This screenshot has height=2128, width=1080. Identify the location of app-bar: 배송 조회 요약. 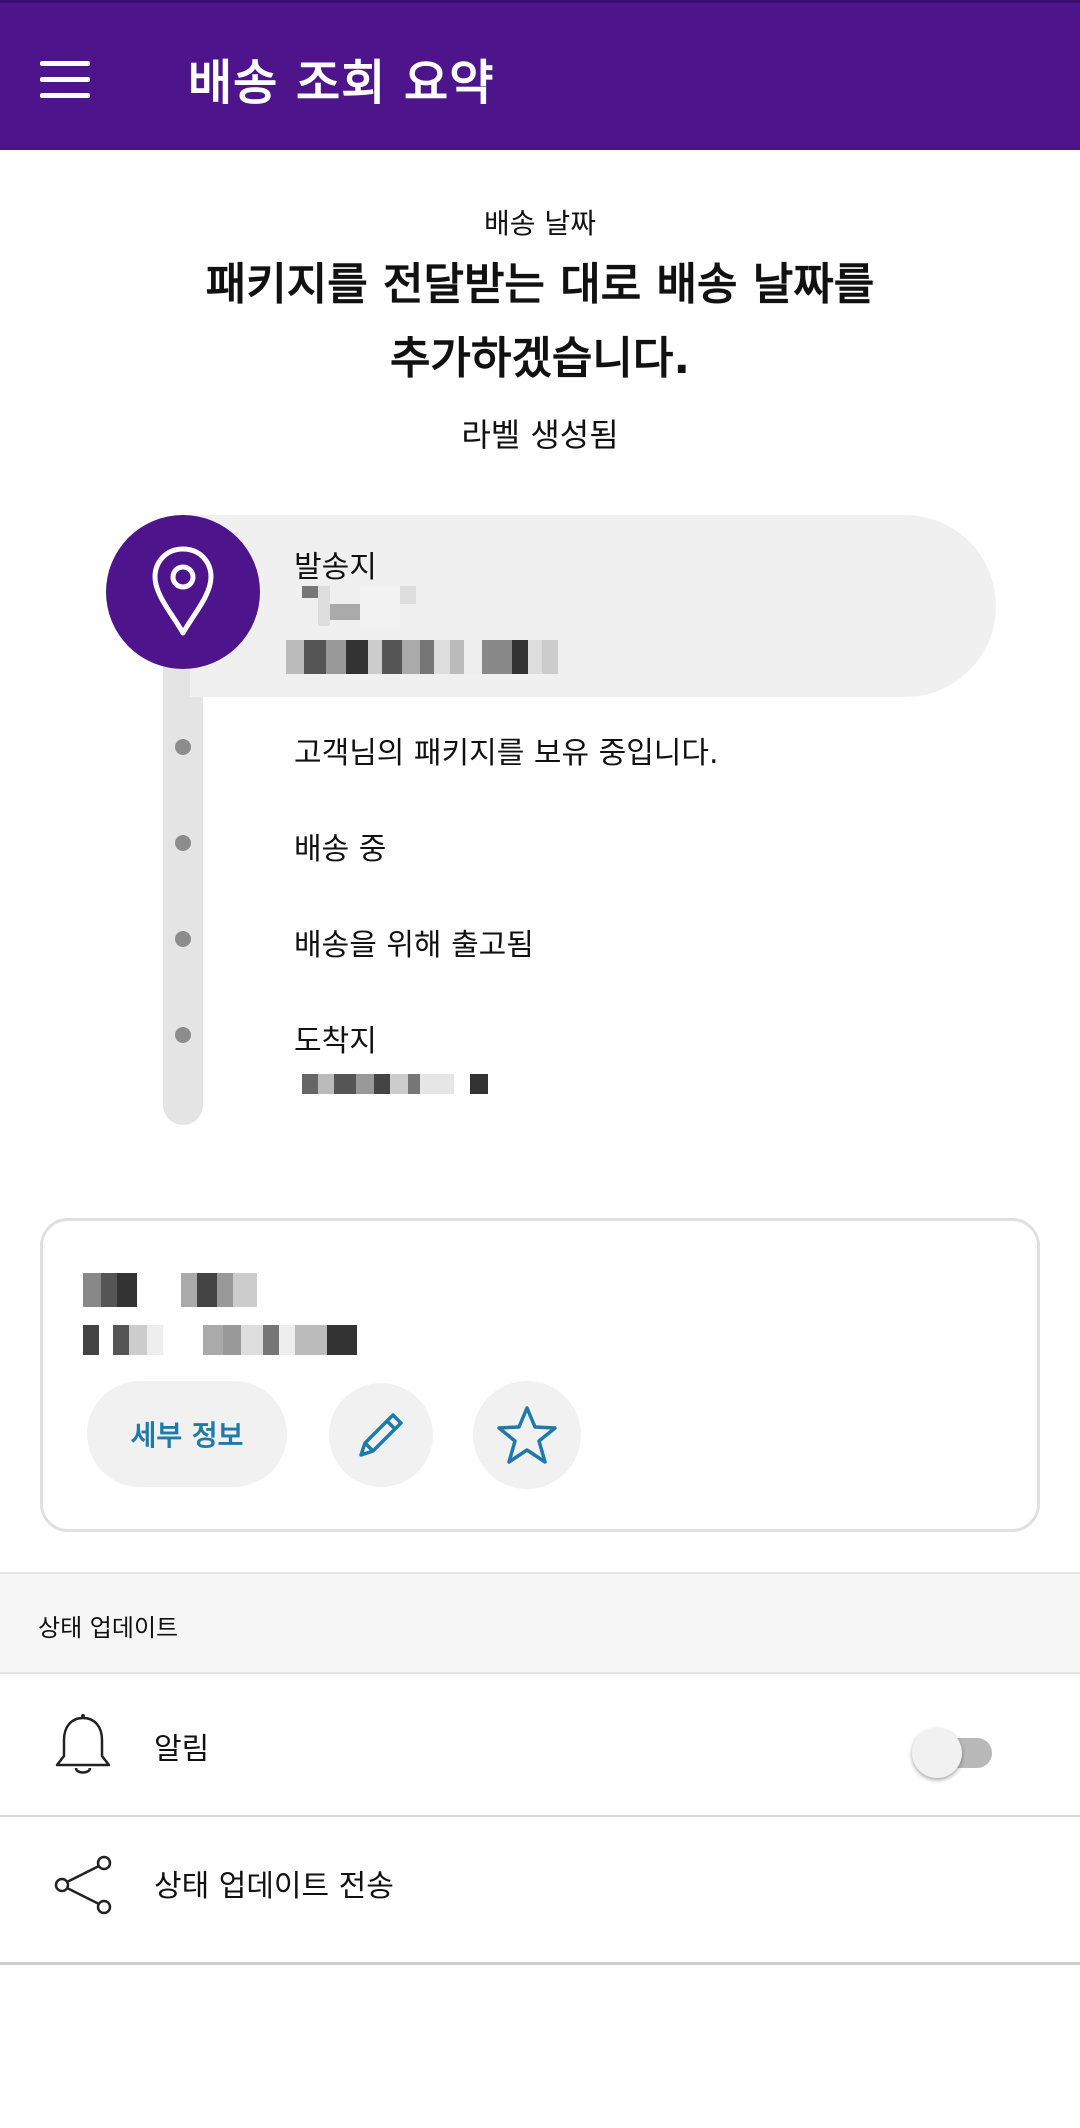
(540, 75).